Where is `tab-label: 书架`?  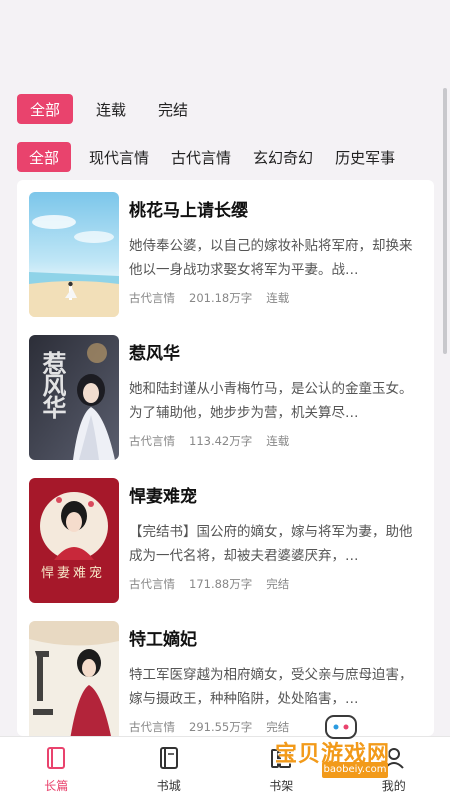
tab-label: 书架 is located at coordinates (281, 786).